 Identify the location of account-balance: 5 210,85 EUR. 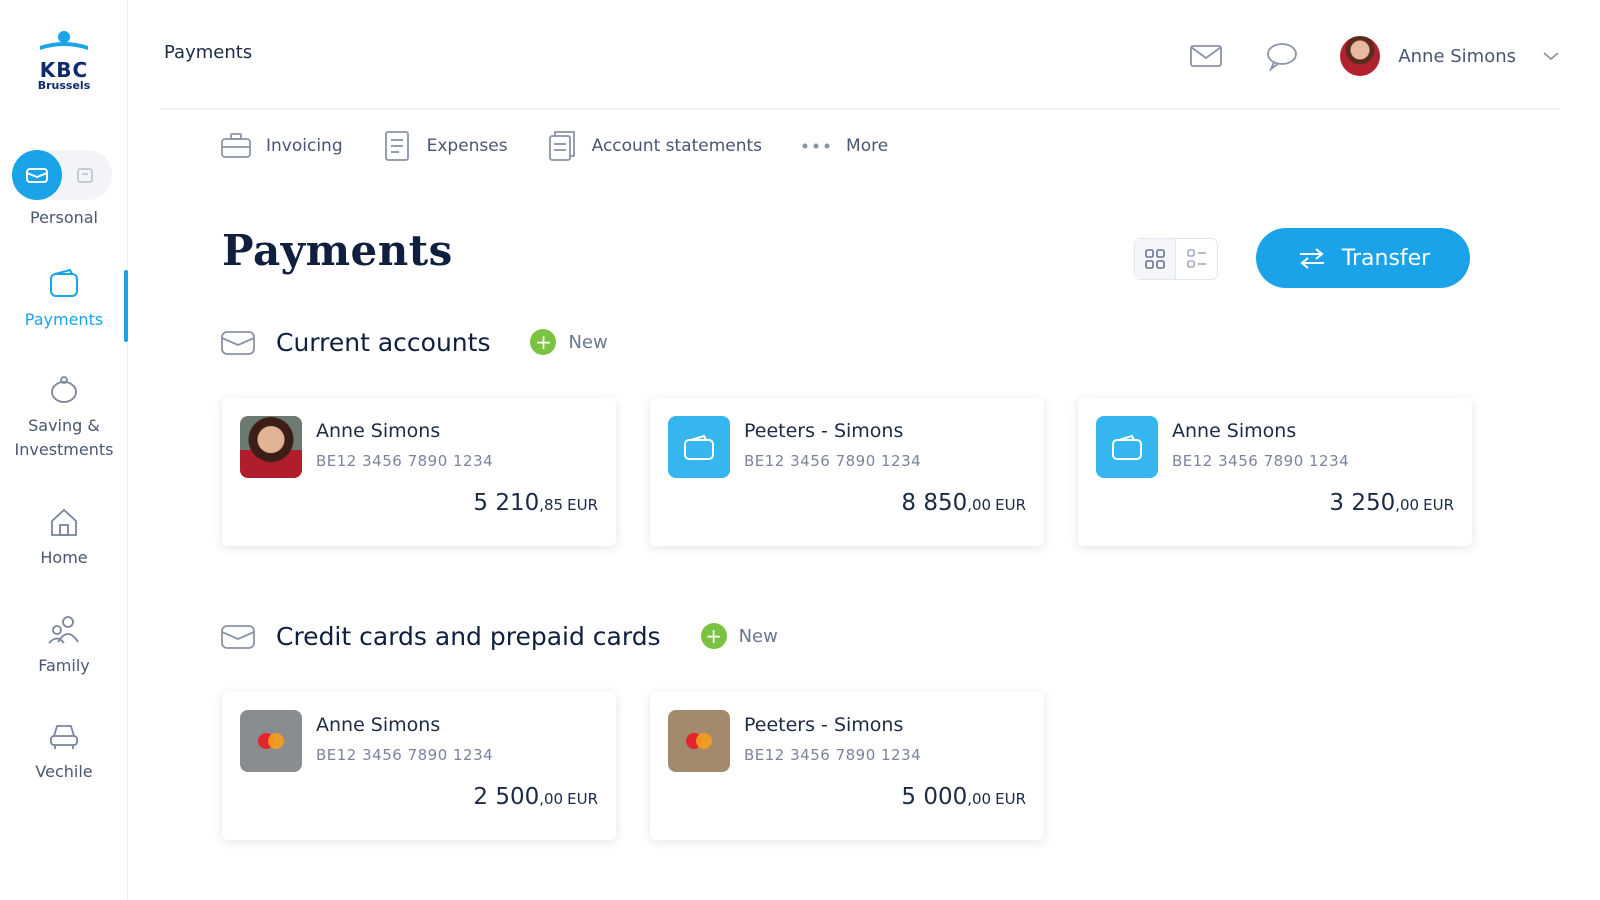
(535, 503).